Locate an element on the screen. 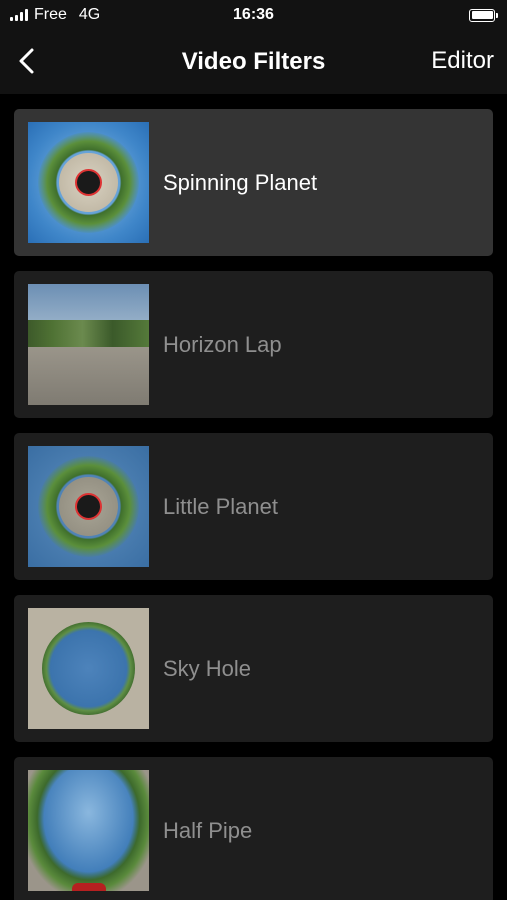 The height and width of the screenshot is (900, 507). page-title: Video Filters is located at coordinates (253, 61).